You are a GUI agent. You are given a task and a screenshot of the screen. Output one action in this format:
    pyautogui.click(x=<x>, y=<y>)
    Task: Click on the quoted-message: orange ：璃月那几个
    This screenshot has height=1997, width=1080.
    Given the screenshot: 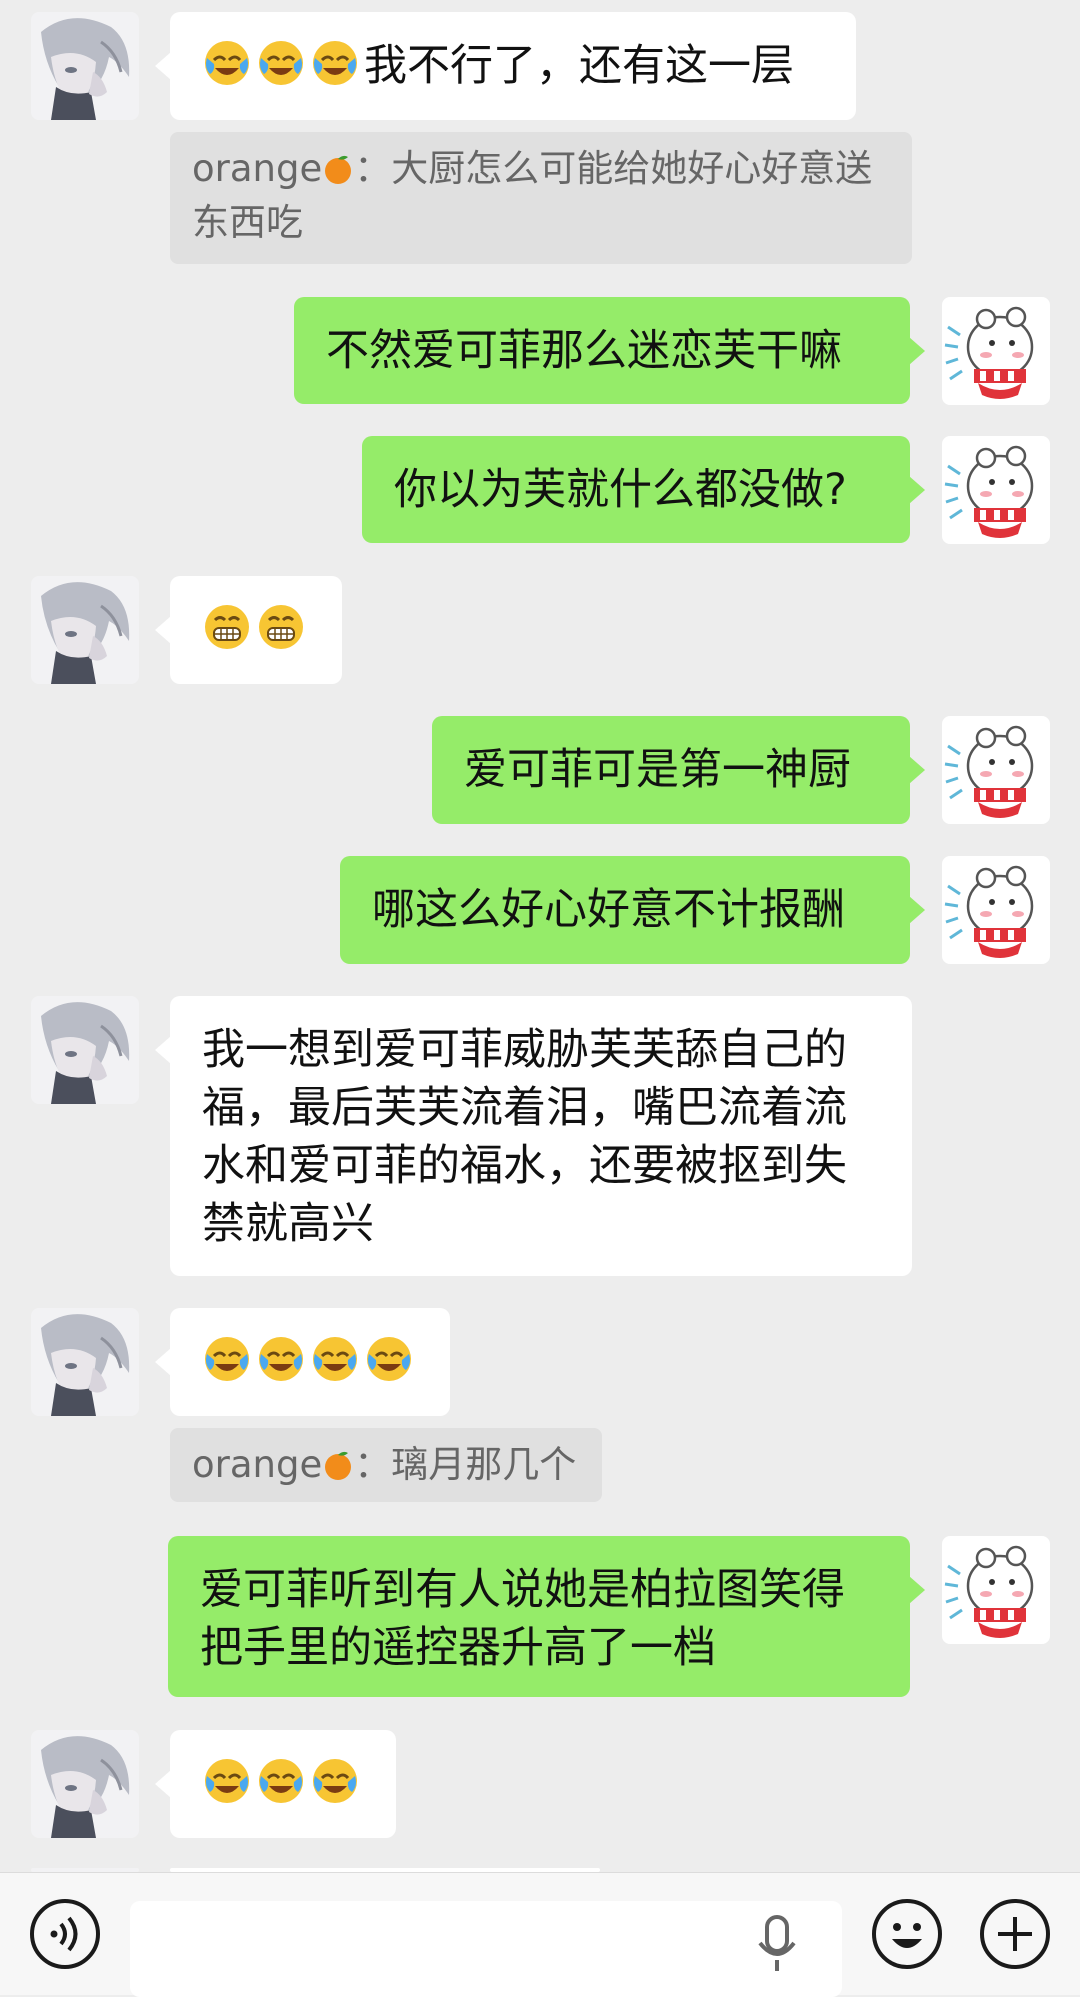 What is the action you would take?
    pyautogui.click(x=386, y=1465)
    